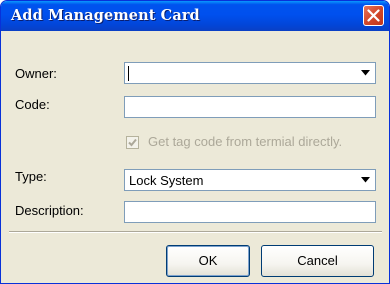  I want to click on type-dropdown-button, so click(365, 180).